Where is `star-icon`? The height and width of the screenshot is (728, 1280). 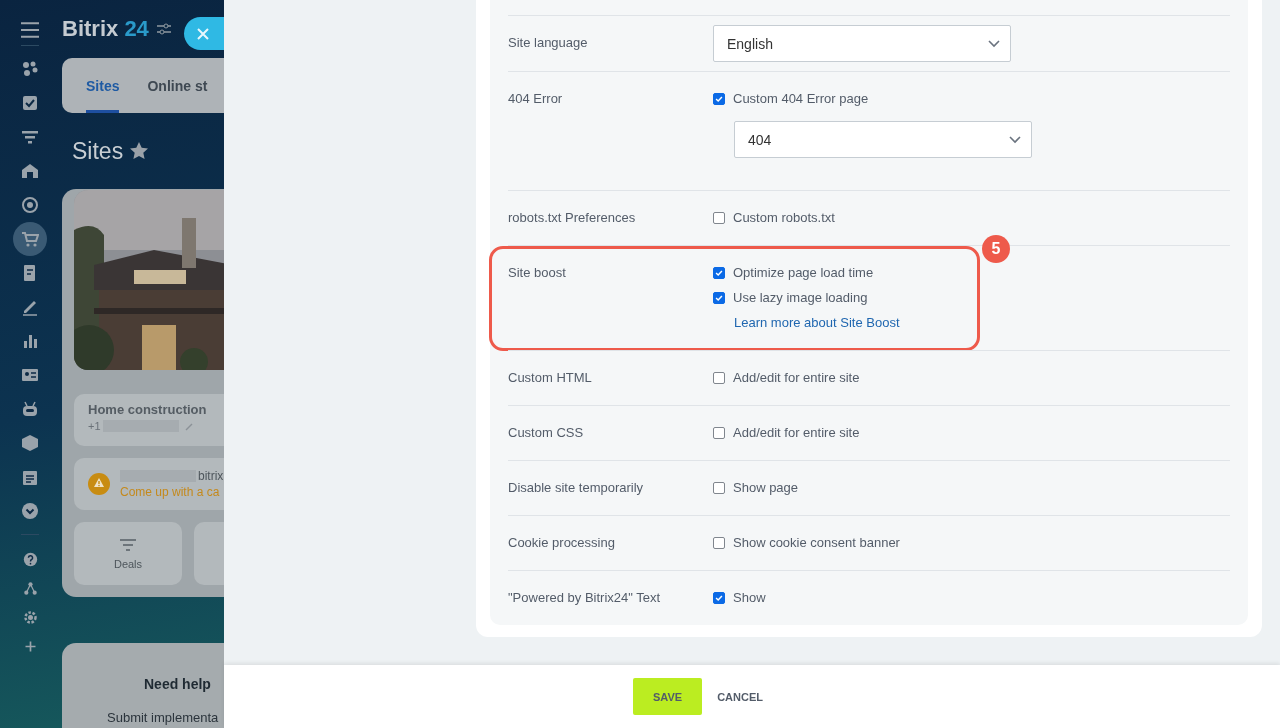
star-icon is located at coordinates (139, 151).